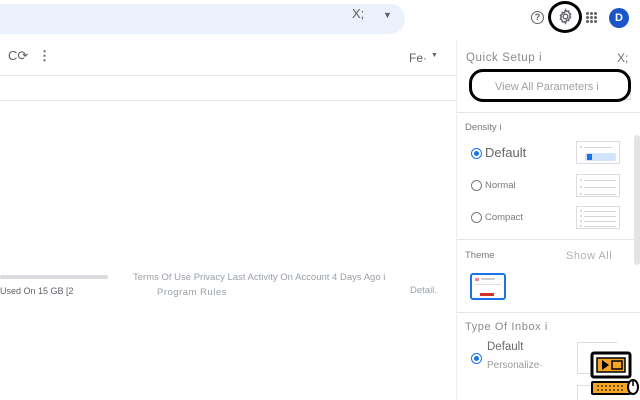 Image resolution: width=640 pixels, height=400 pixels. I want to click on density-compact-thumbnail, so click(598, 217).